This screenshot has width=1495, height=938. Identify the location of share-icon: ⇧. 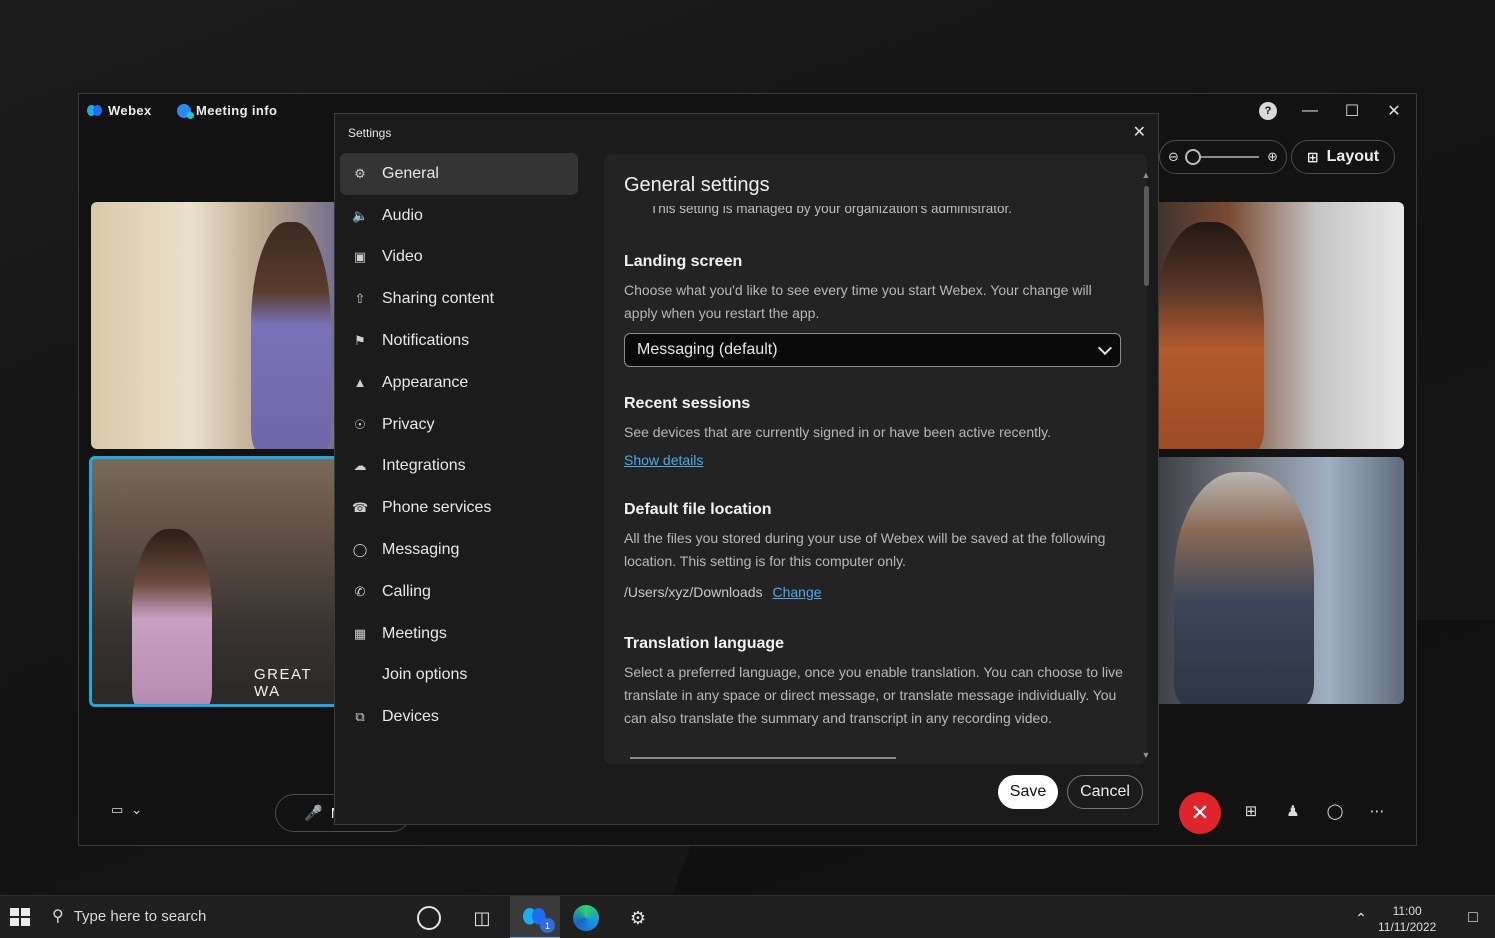
(360, 299).